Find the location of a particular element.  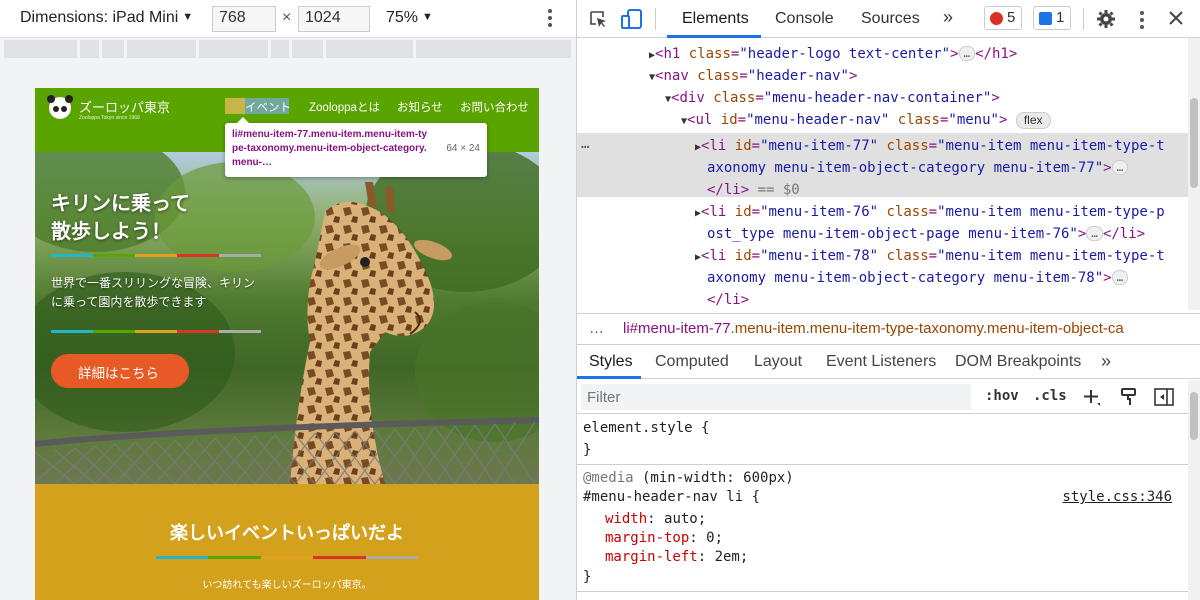

devtools-tabbar: Elements Console Sources » 5 1 is located at coordinates (888, 19).